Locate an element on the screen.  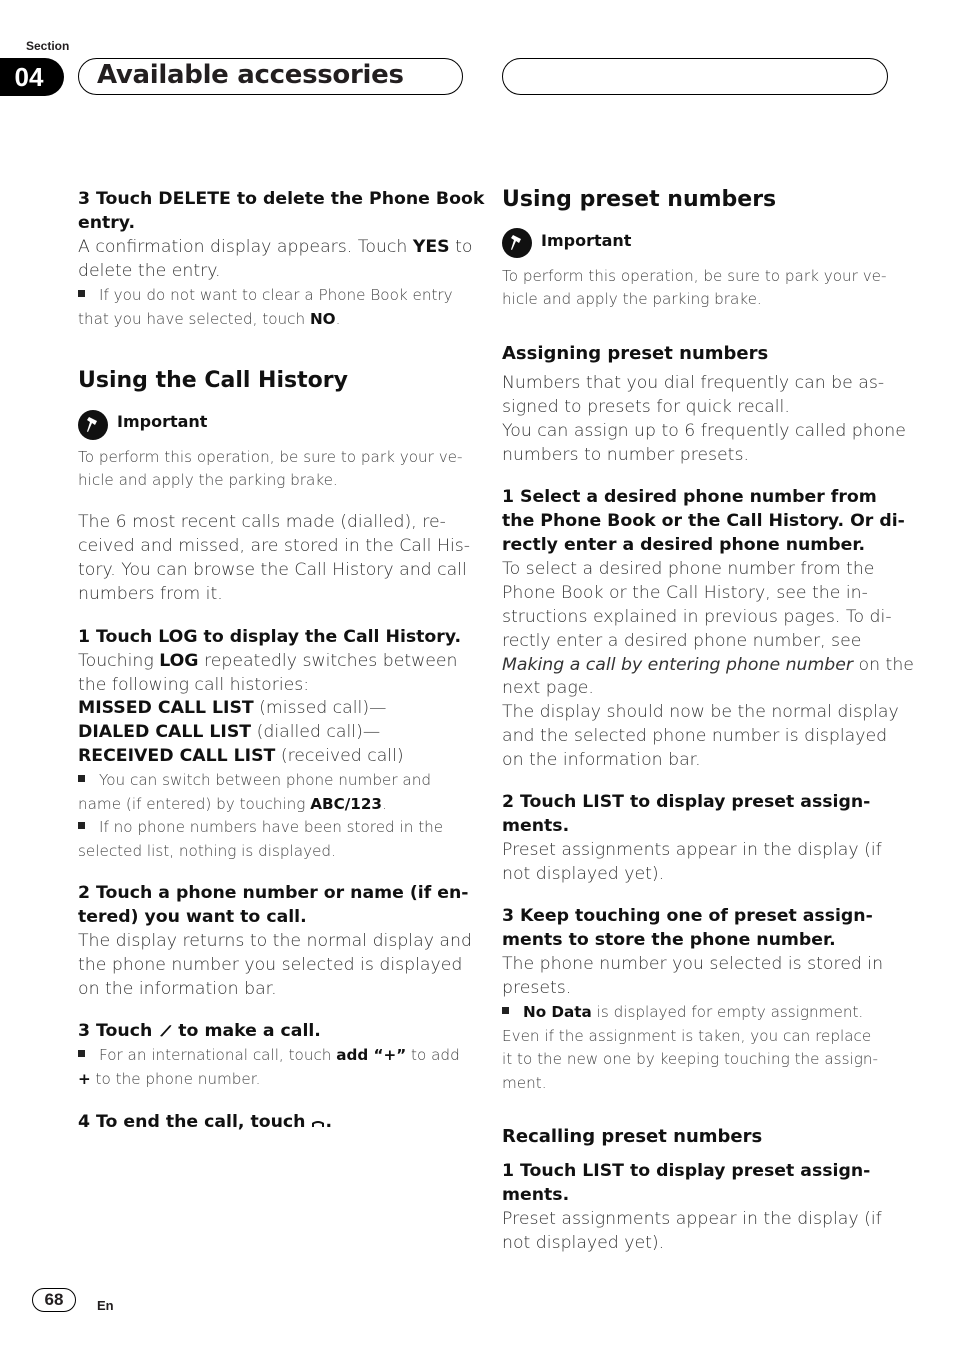
no-label: NO is located at coordinates (322, 319).